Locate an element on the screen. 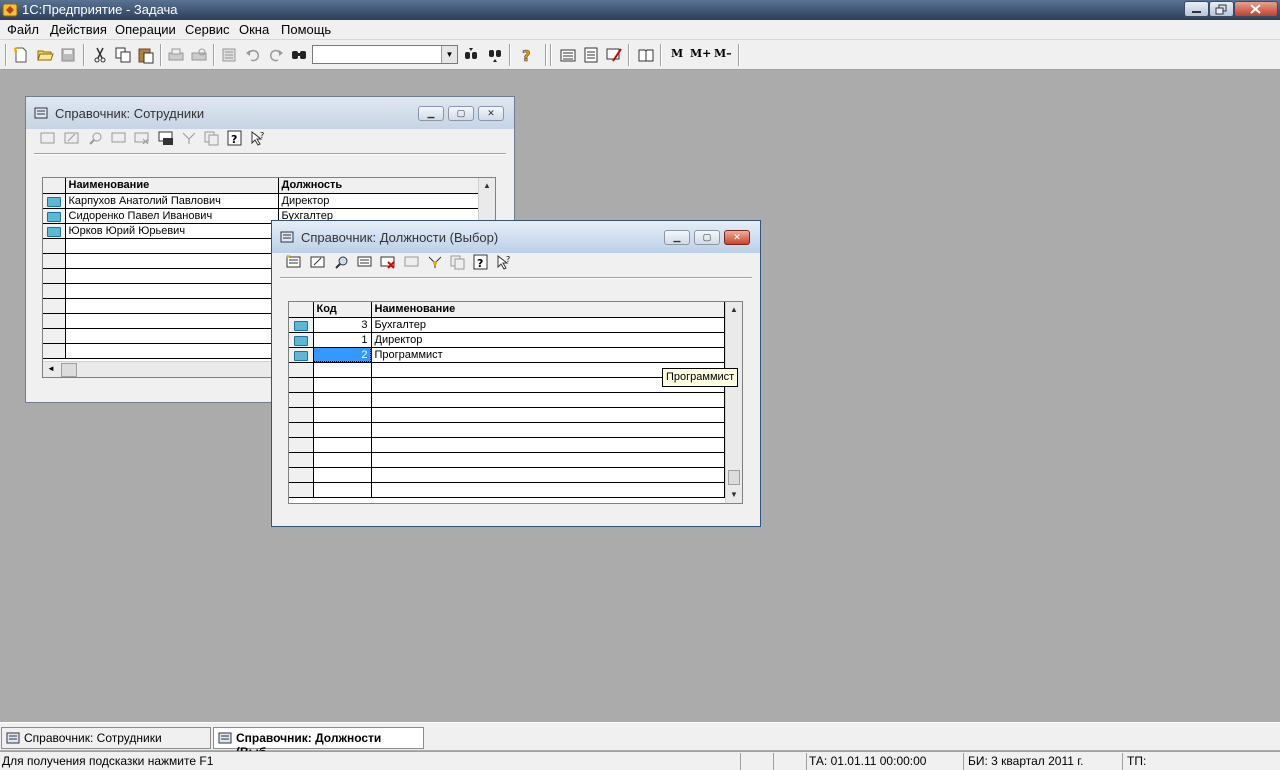 The image size is (1280, 770). memory-button: М is located at coordinates (677, 53).